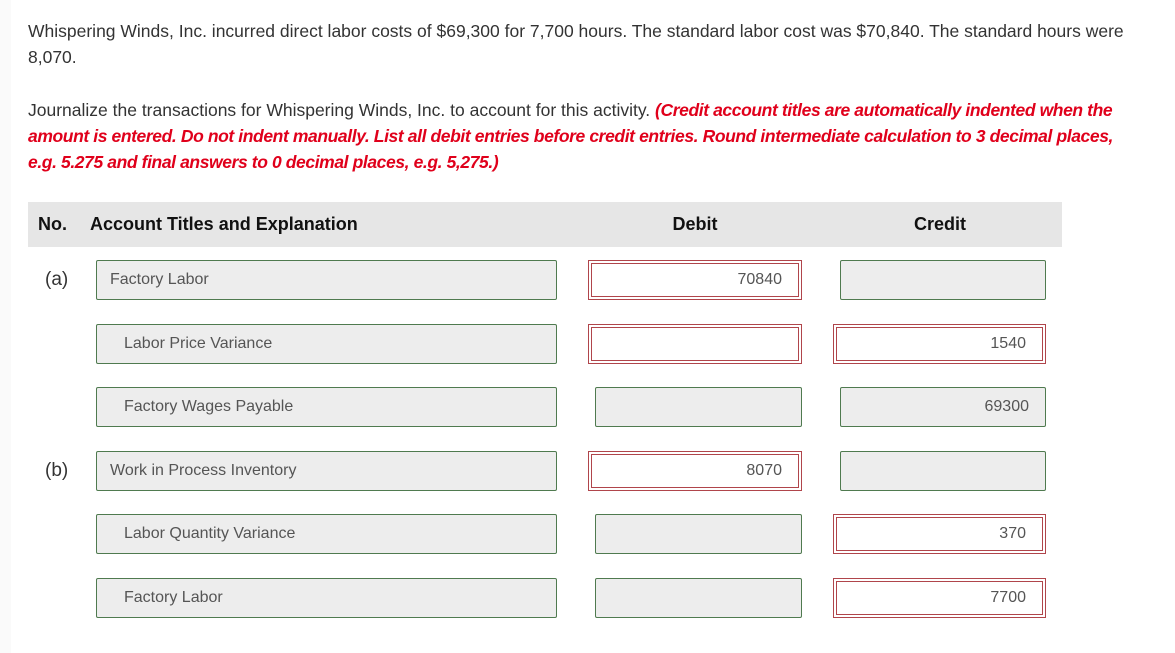  What do you see at coordinates (326, 407) in the screenshot?
I see `account-title-field: Factory Wages Payable` at bounding box center [326, 407].